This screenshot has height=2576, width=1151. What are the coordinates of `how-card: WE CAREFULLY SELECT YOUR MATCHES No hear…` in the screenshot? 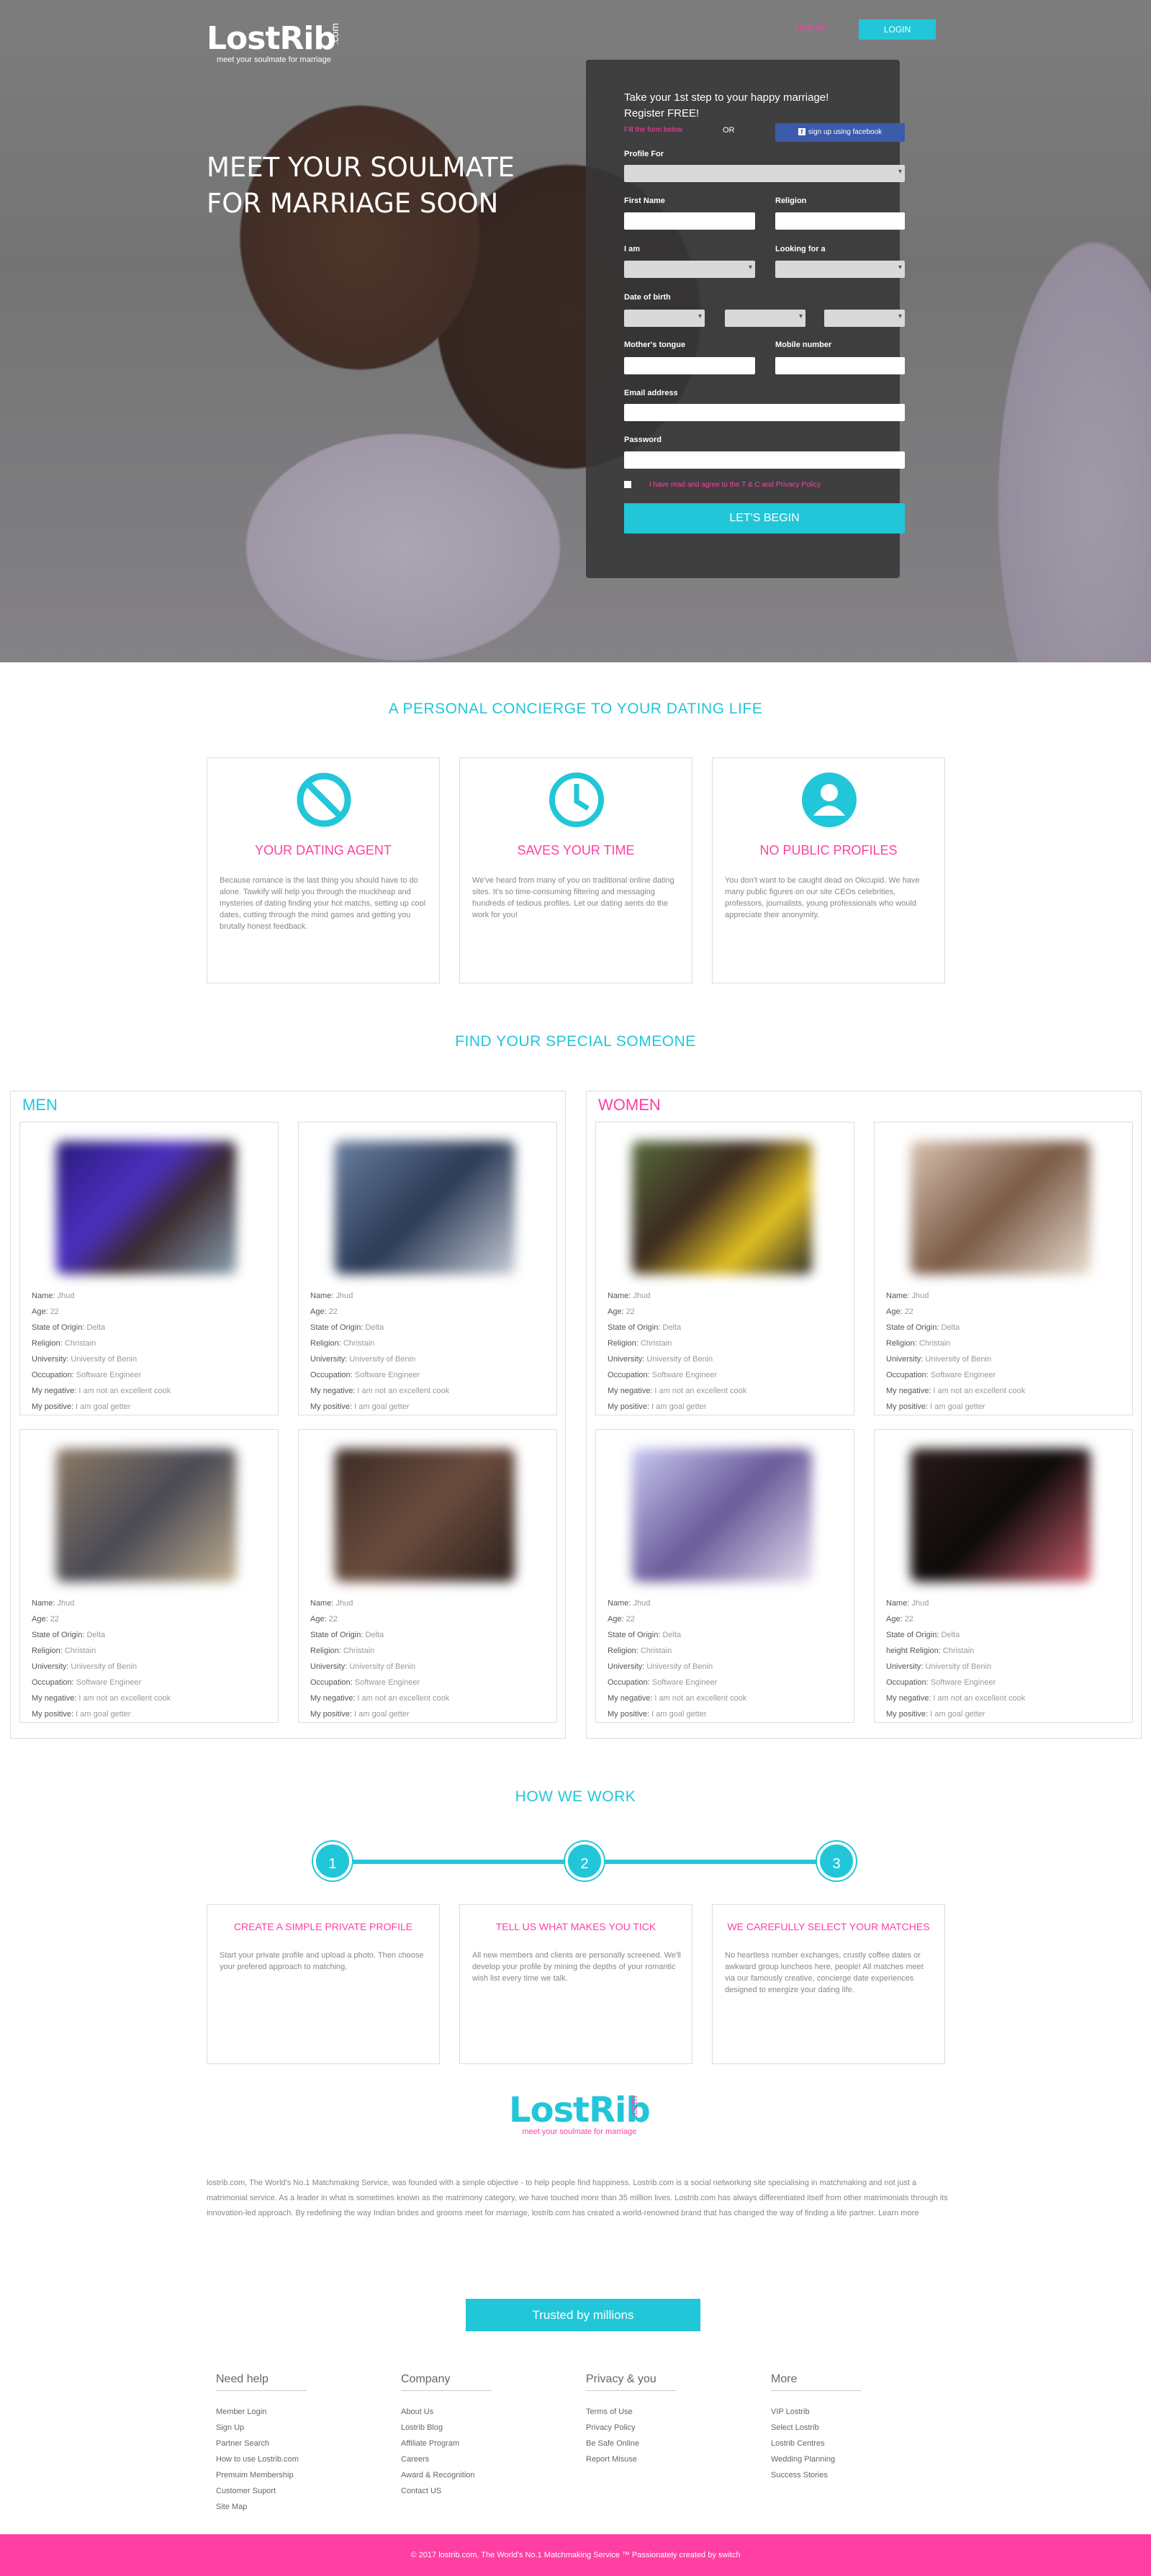 It's located at (828, 1984).